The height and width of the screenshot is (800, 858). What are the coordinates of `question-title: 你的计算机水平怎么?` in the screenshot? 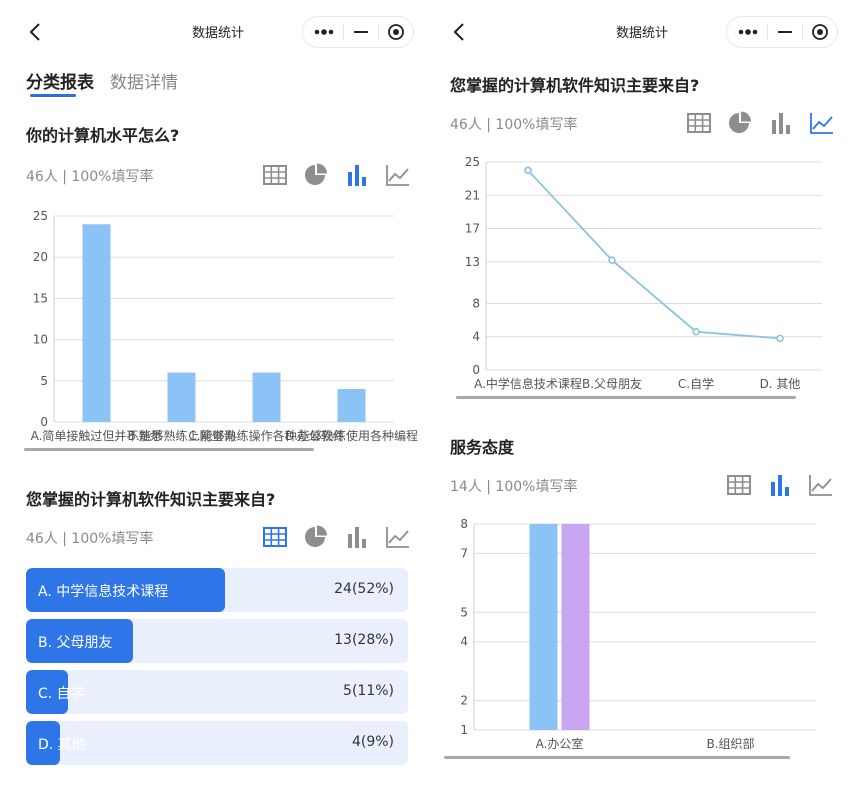 It's located at (103, 135).